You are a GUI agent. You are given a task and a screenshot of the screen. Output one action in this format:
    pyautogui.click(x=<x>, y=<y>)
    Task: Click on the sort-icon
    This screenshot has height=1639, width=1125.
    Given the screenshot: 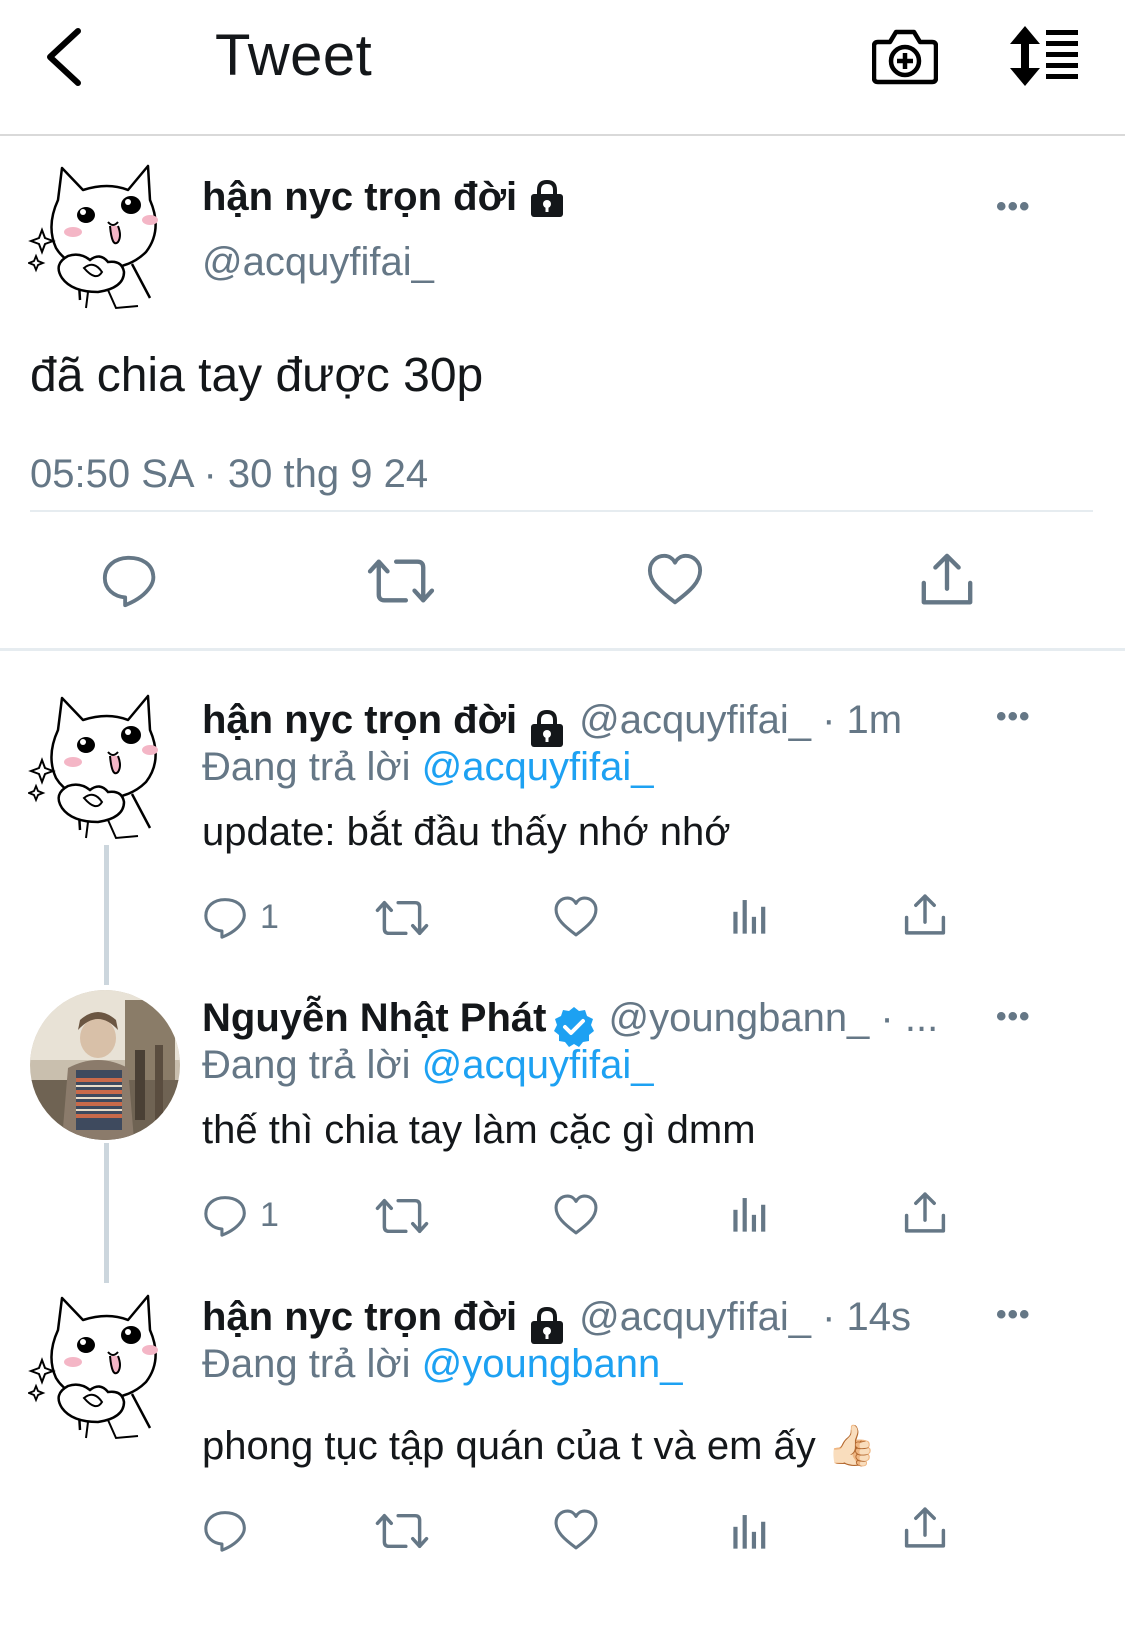 What is the action you would take?
    pyautogui.click(x=1050, y=56)
    